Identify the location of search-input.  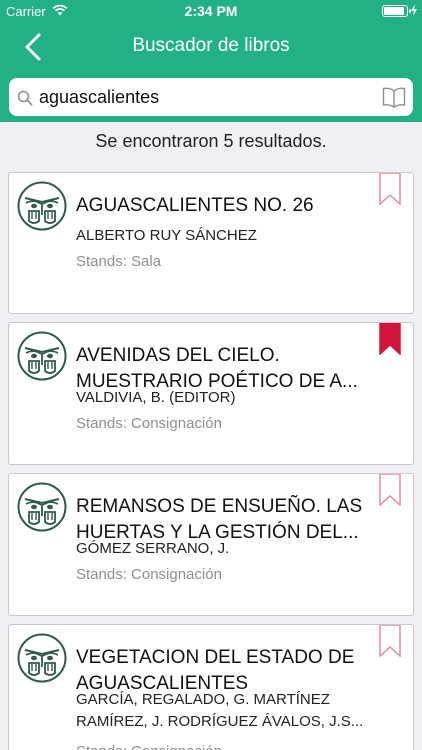
(204, 97).